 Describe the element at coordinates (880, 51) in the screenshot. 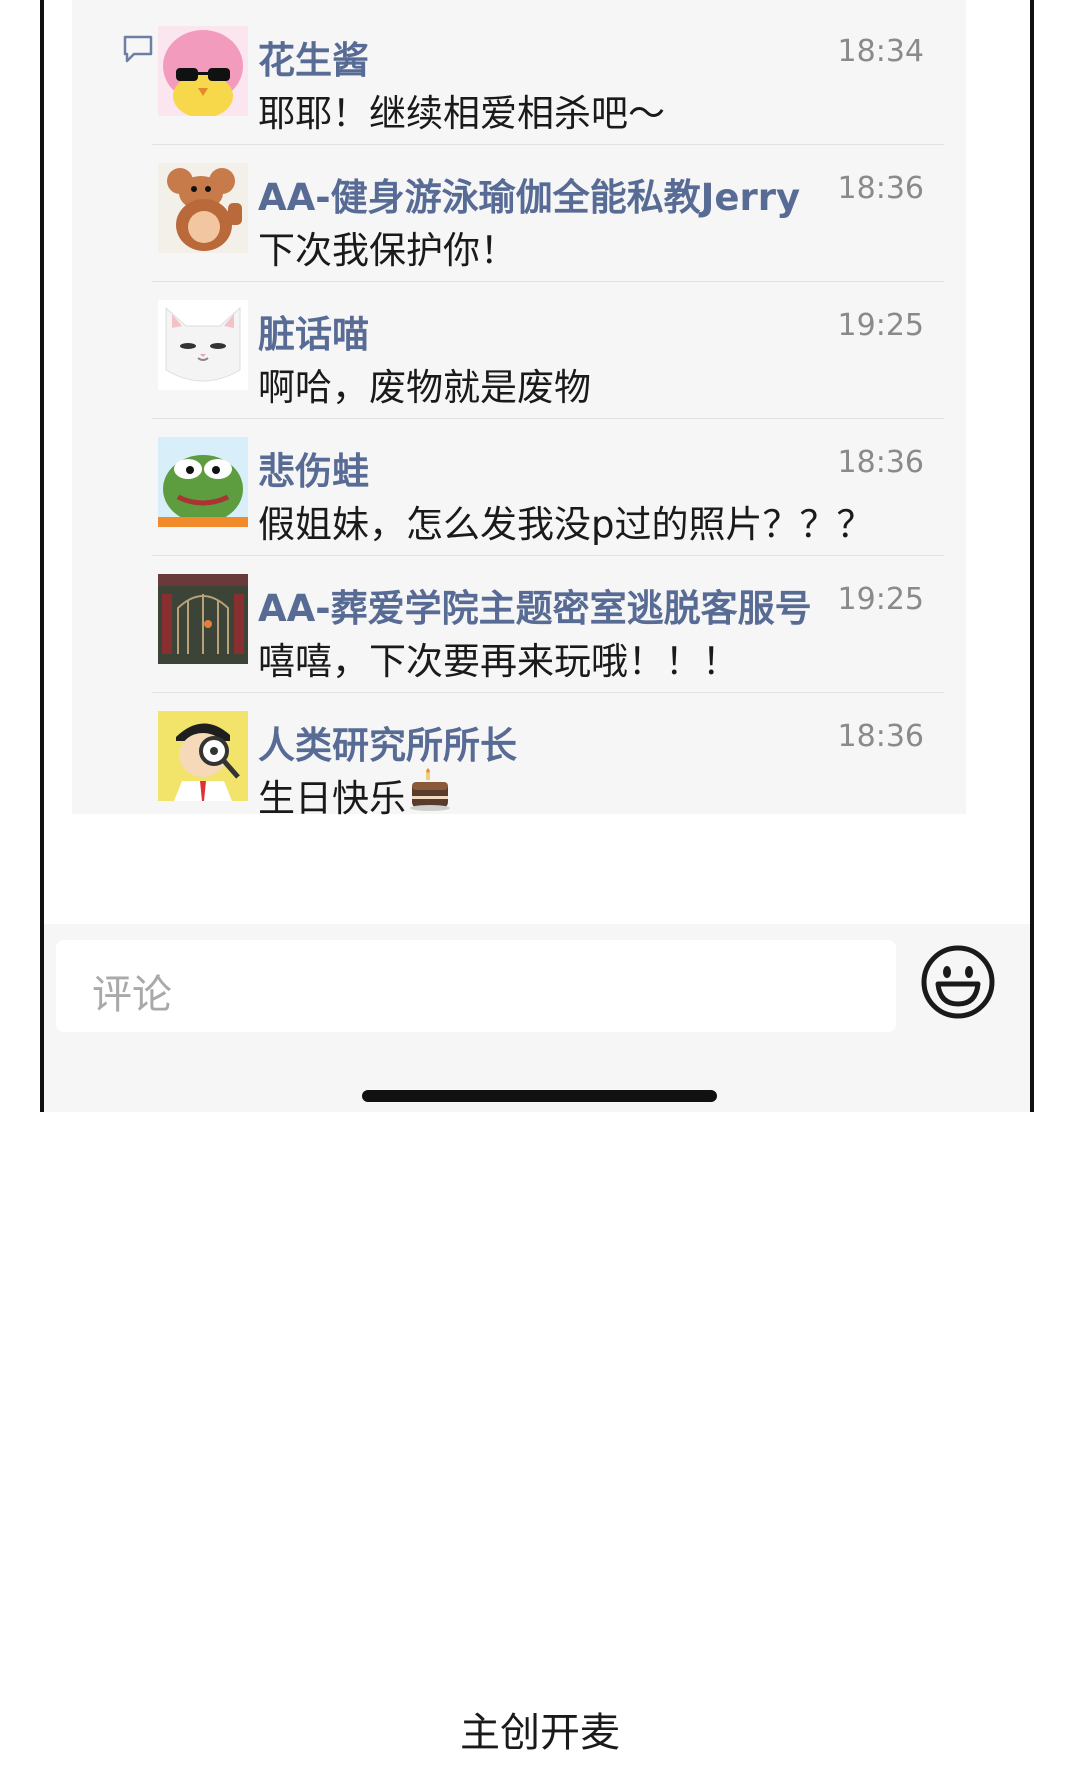

I see `comment-time: 18:34` at that location.